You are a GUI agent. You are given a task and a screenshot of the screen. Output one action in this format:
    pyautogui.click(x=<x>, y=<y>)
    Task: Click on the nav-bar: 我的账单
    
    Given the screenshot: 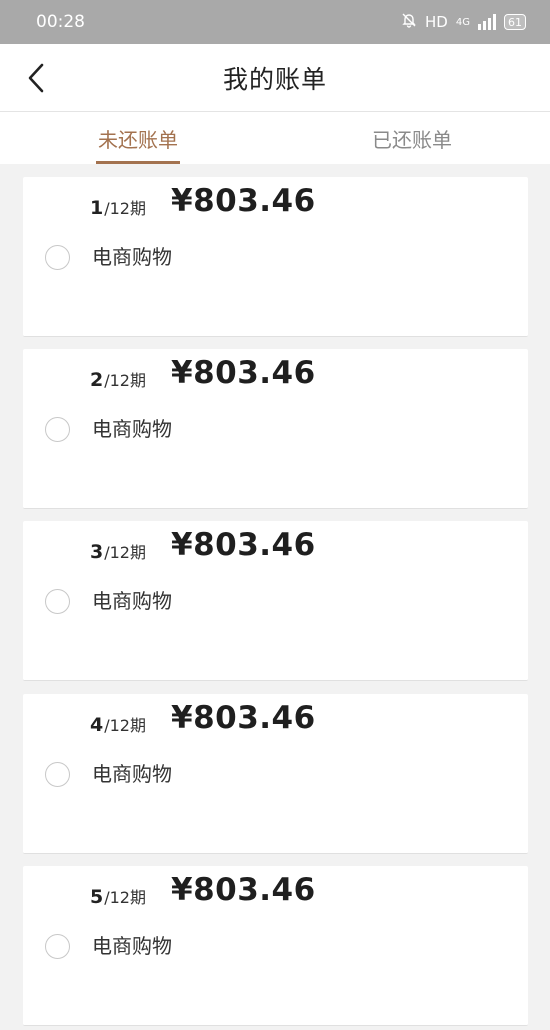 What is the action you would take?
    pyautogui.click(x=275, y=78)
    